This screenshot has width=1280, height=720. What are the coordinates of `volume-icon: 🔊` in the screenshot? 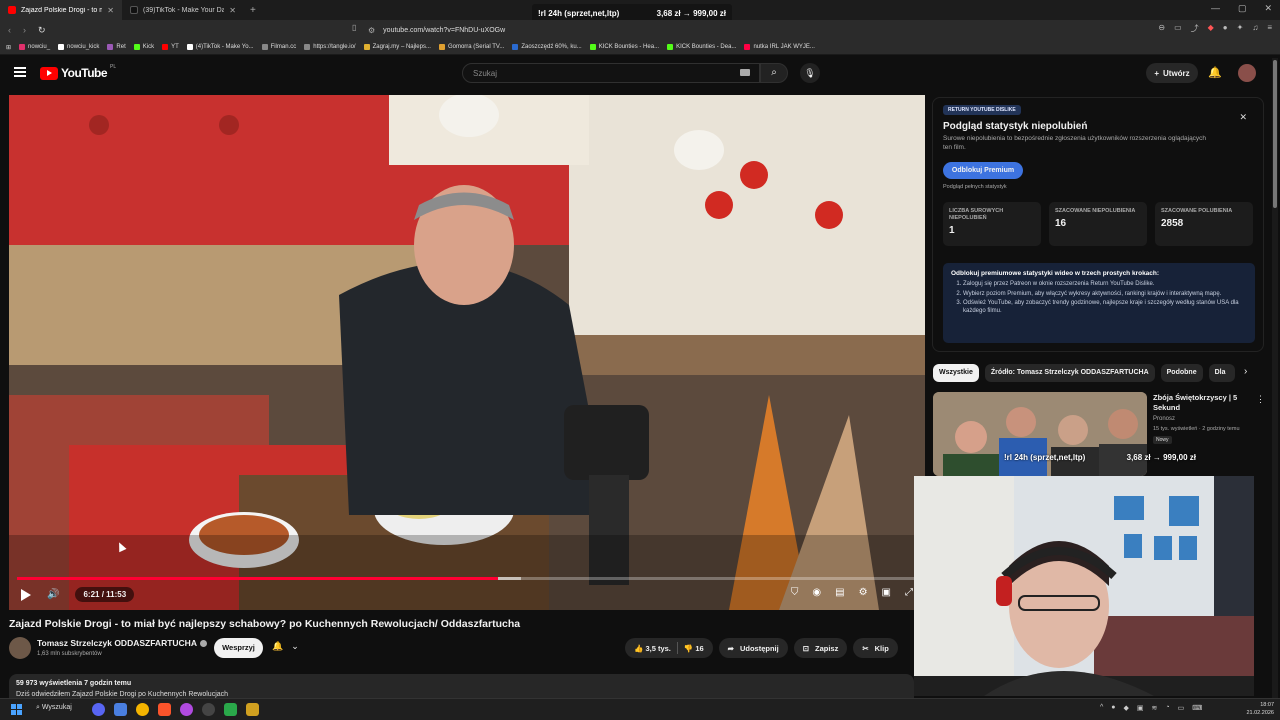 It's located at (53, 594).